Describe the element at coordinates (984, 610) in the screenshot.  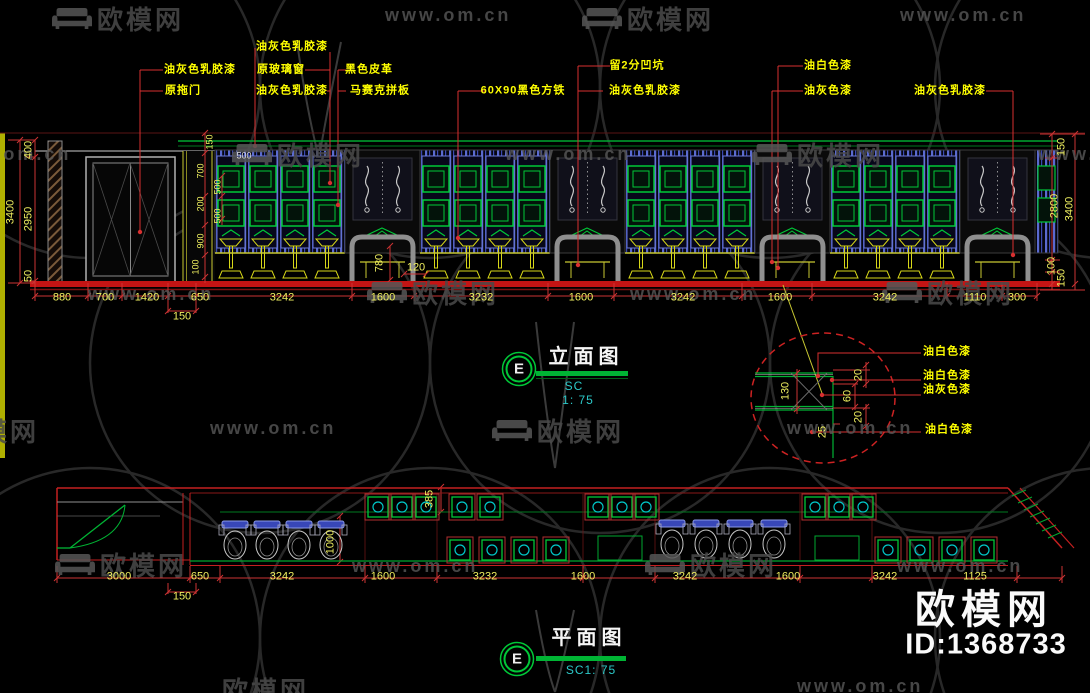
I see `site-logo-text: 欧模网` at that location.